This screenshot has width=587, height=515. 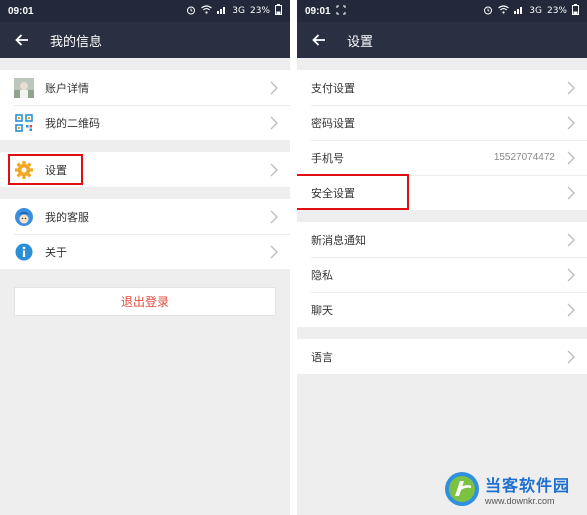 I want to click on logout-button: 退出登录, so click(x=145, y=301).